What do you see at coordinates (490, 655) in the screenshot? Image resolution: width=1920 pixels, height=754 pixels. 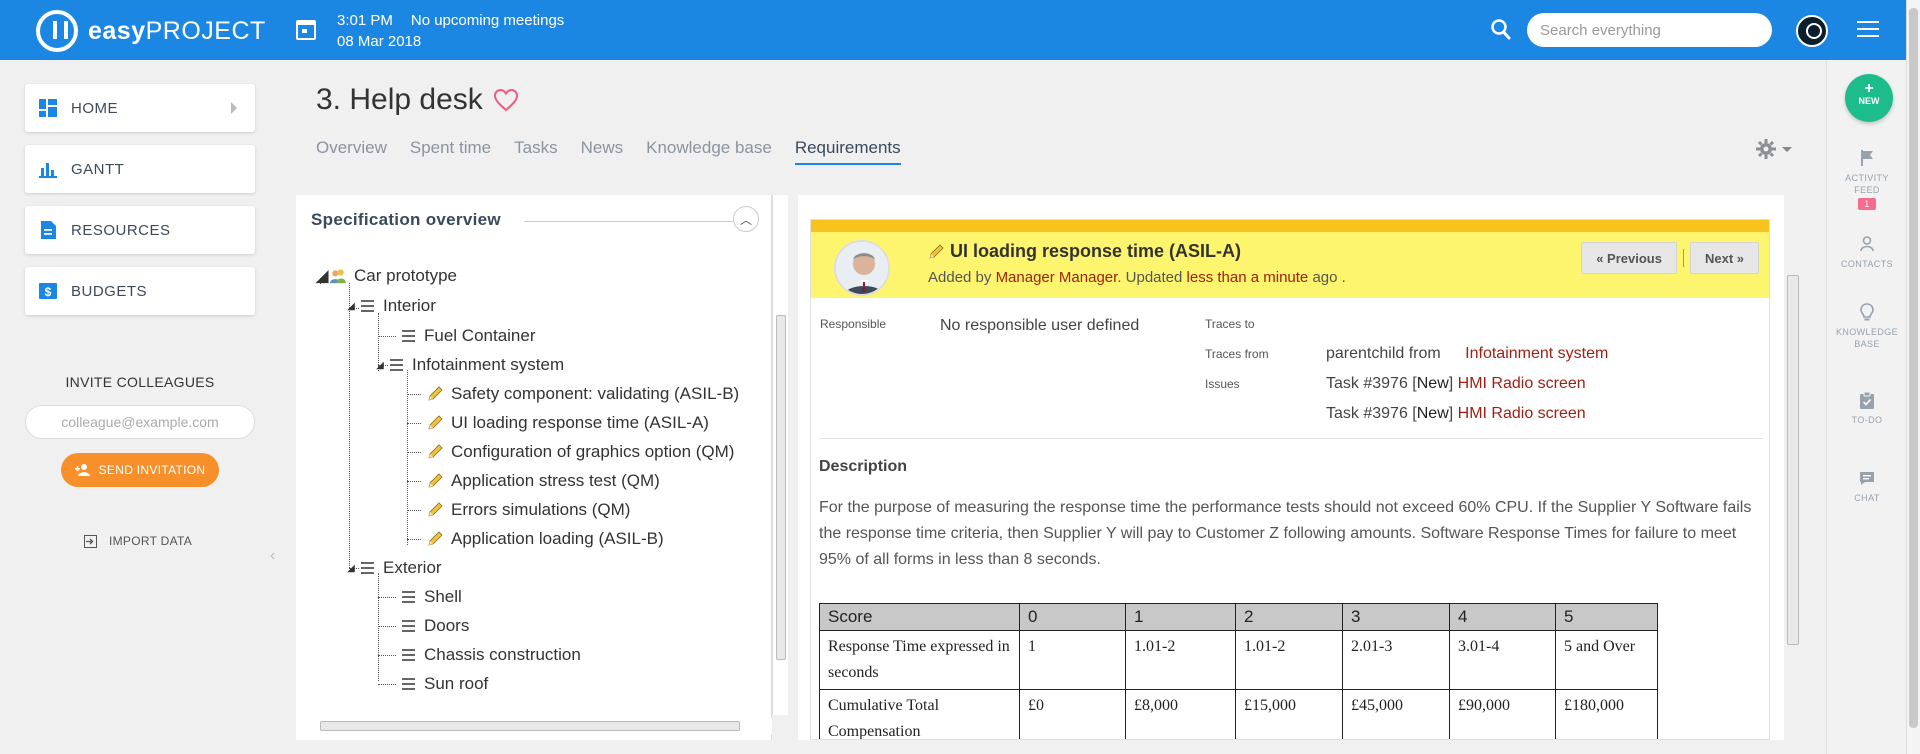 I see `tree-node-chassis: Chassis construction` at bounding box center [490, 655].